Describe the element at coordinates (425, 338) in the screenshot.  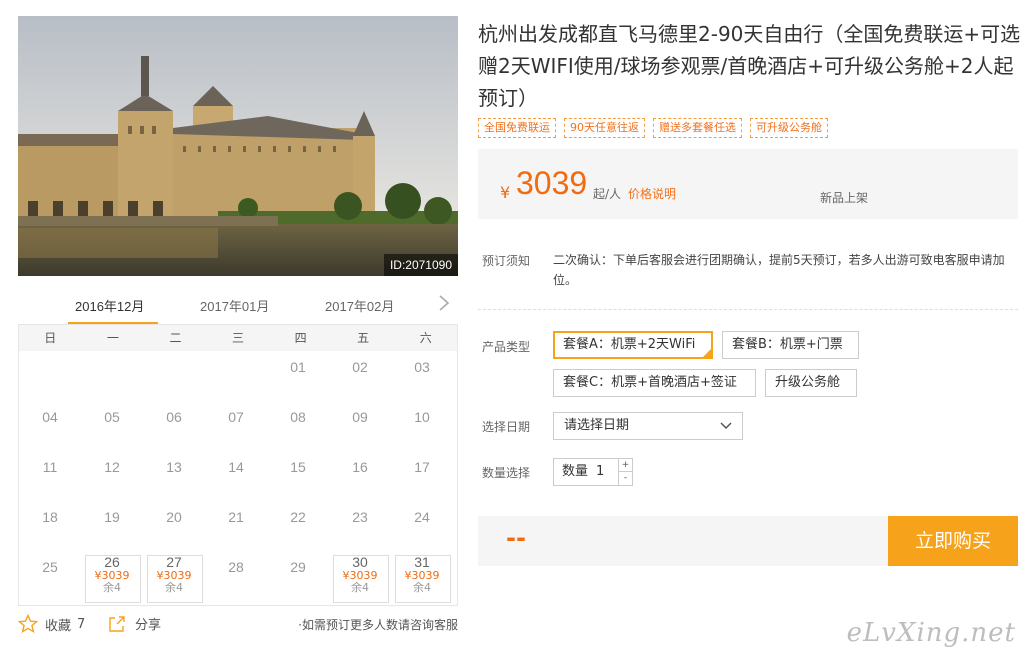
I see `weekday-label: 六` at that location.